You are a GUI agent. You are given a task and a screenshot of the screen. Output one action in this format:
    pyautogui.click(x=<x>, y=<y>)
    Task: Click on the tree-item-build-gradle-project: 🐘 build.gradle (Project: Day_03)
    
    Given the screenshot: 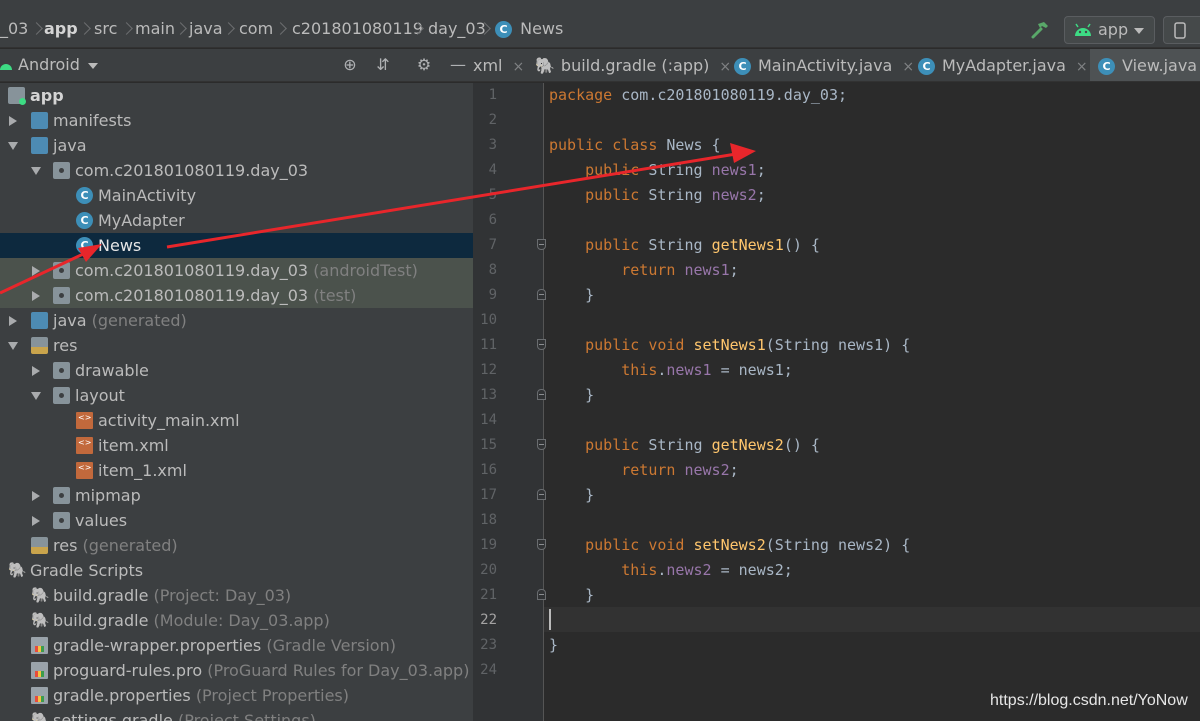 What is the action you would take?
    pyautogui.click(x=236, y=595)
    